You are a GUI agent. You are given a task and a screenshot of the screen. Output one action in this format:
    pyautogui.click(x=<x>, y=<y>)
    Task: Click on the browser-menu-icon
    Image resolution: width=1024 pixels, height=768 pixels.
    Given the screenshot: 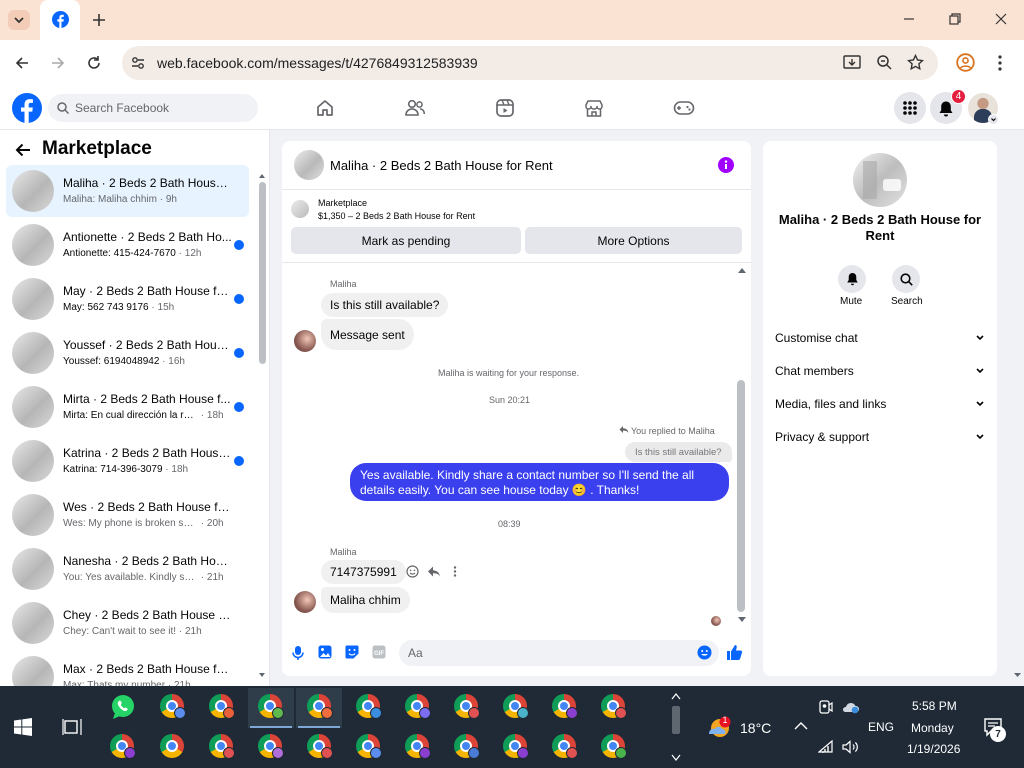 What is the action you would take?
    pyautogui.click(x=1000, y=63)
    